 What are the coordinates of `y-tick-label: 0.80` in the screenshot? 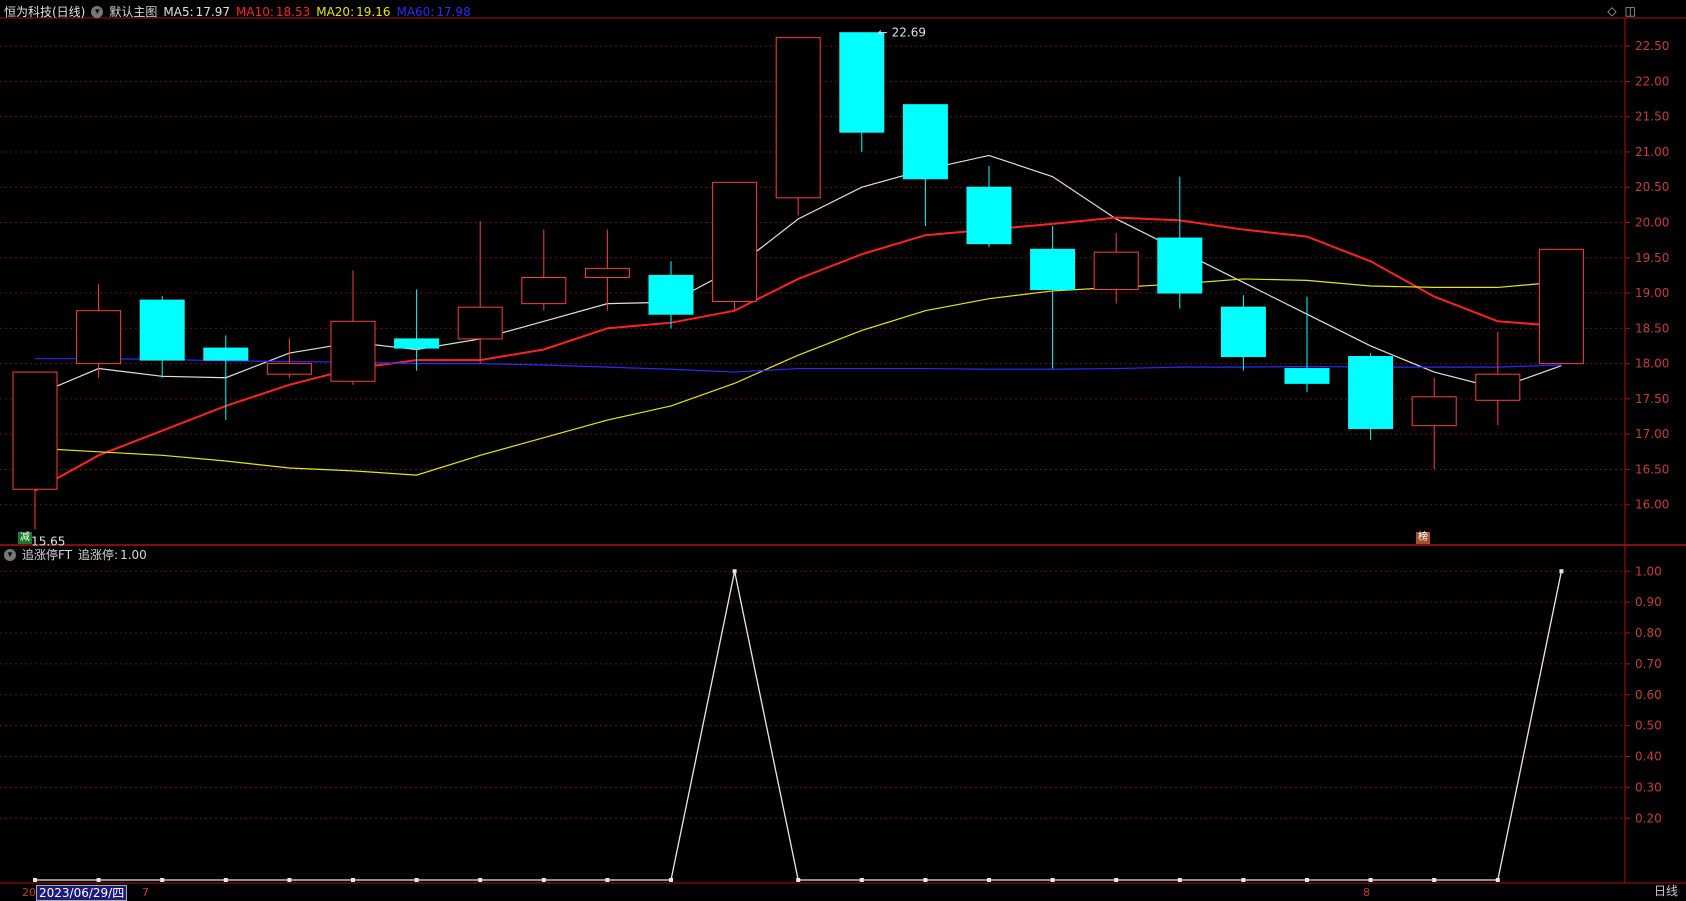 It's located at (1648, 633).